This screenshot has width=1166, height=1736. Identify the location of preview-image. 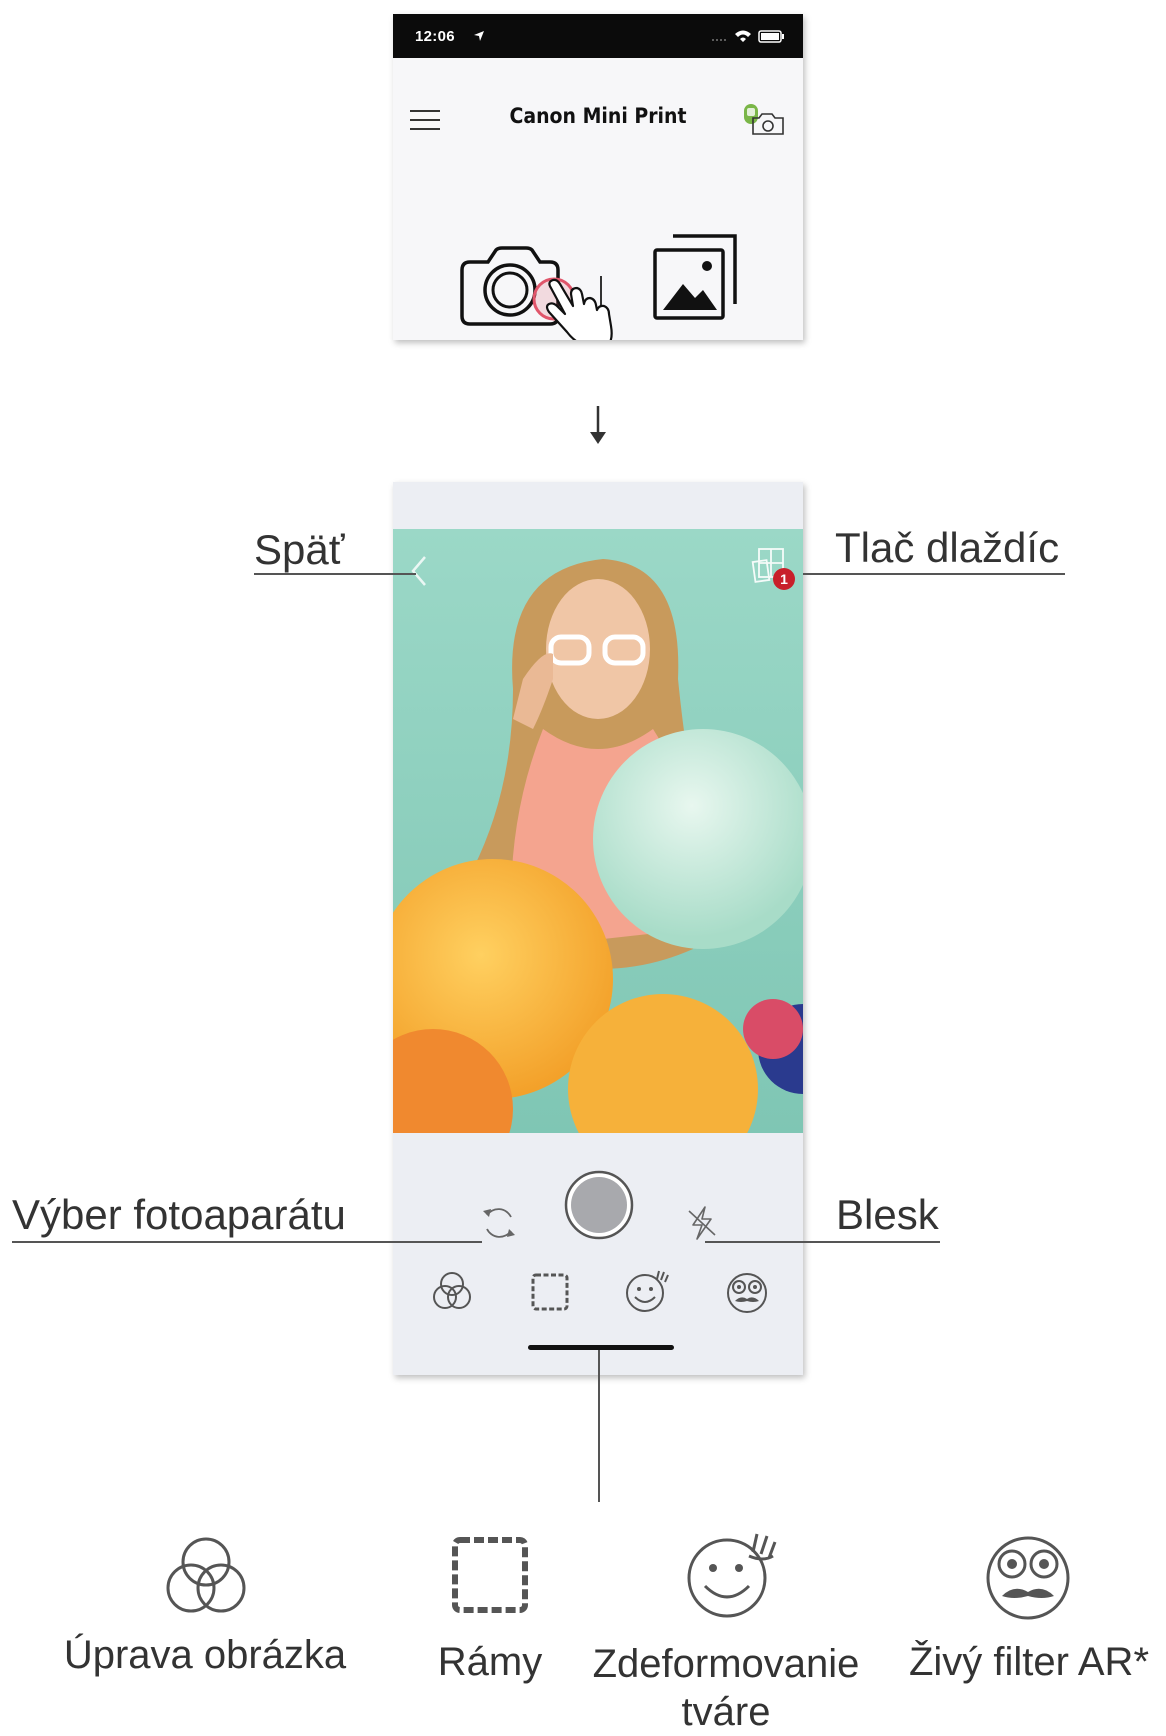
(598, 831).